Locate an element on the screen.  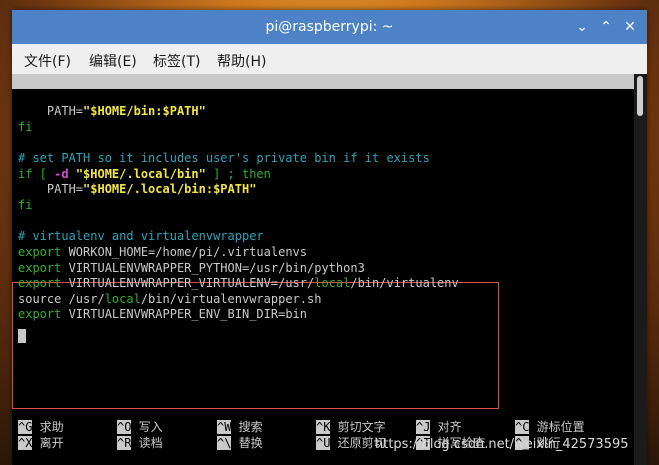
shortcut-write: ^O 写入 is located at coordinates (140, 427).